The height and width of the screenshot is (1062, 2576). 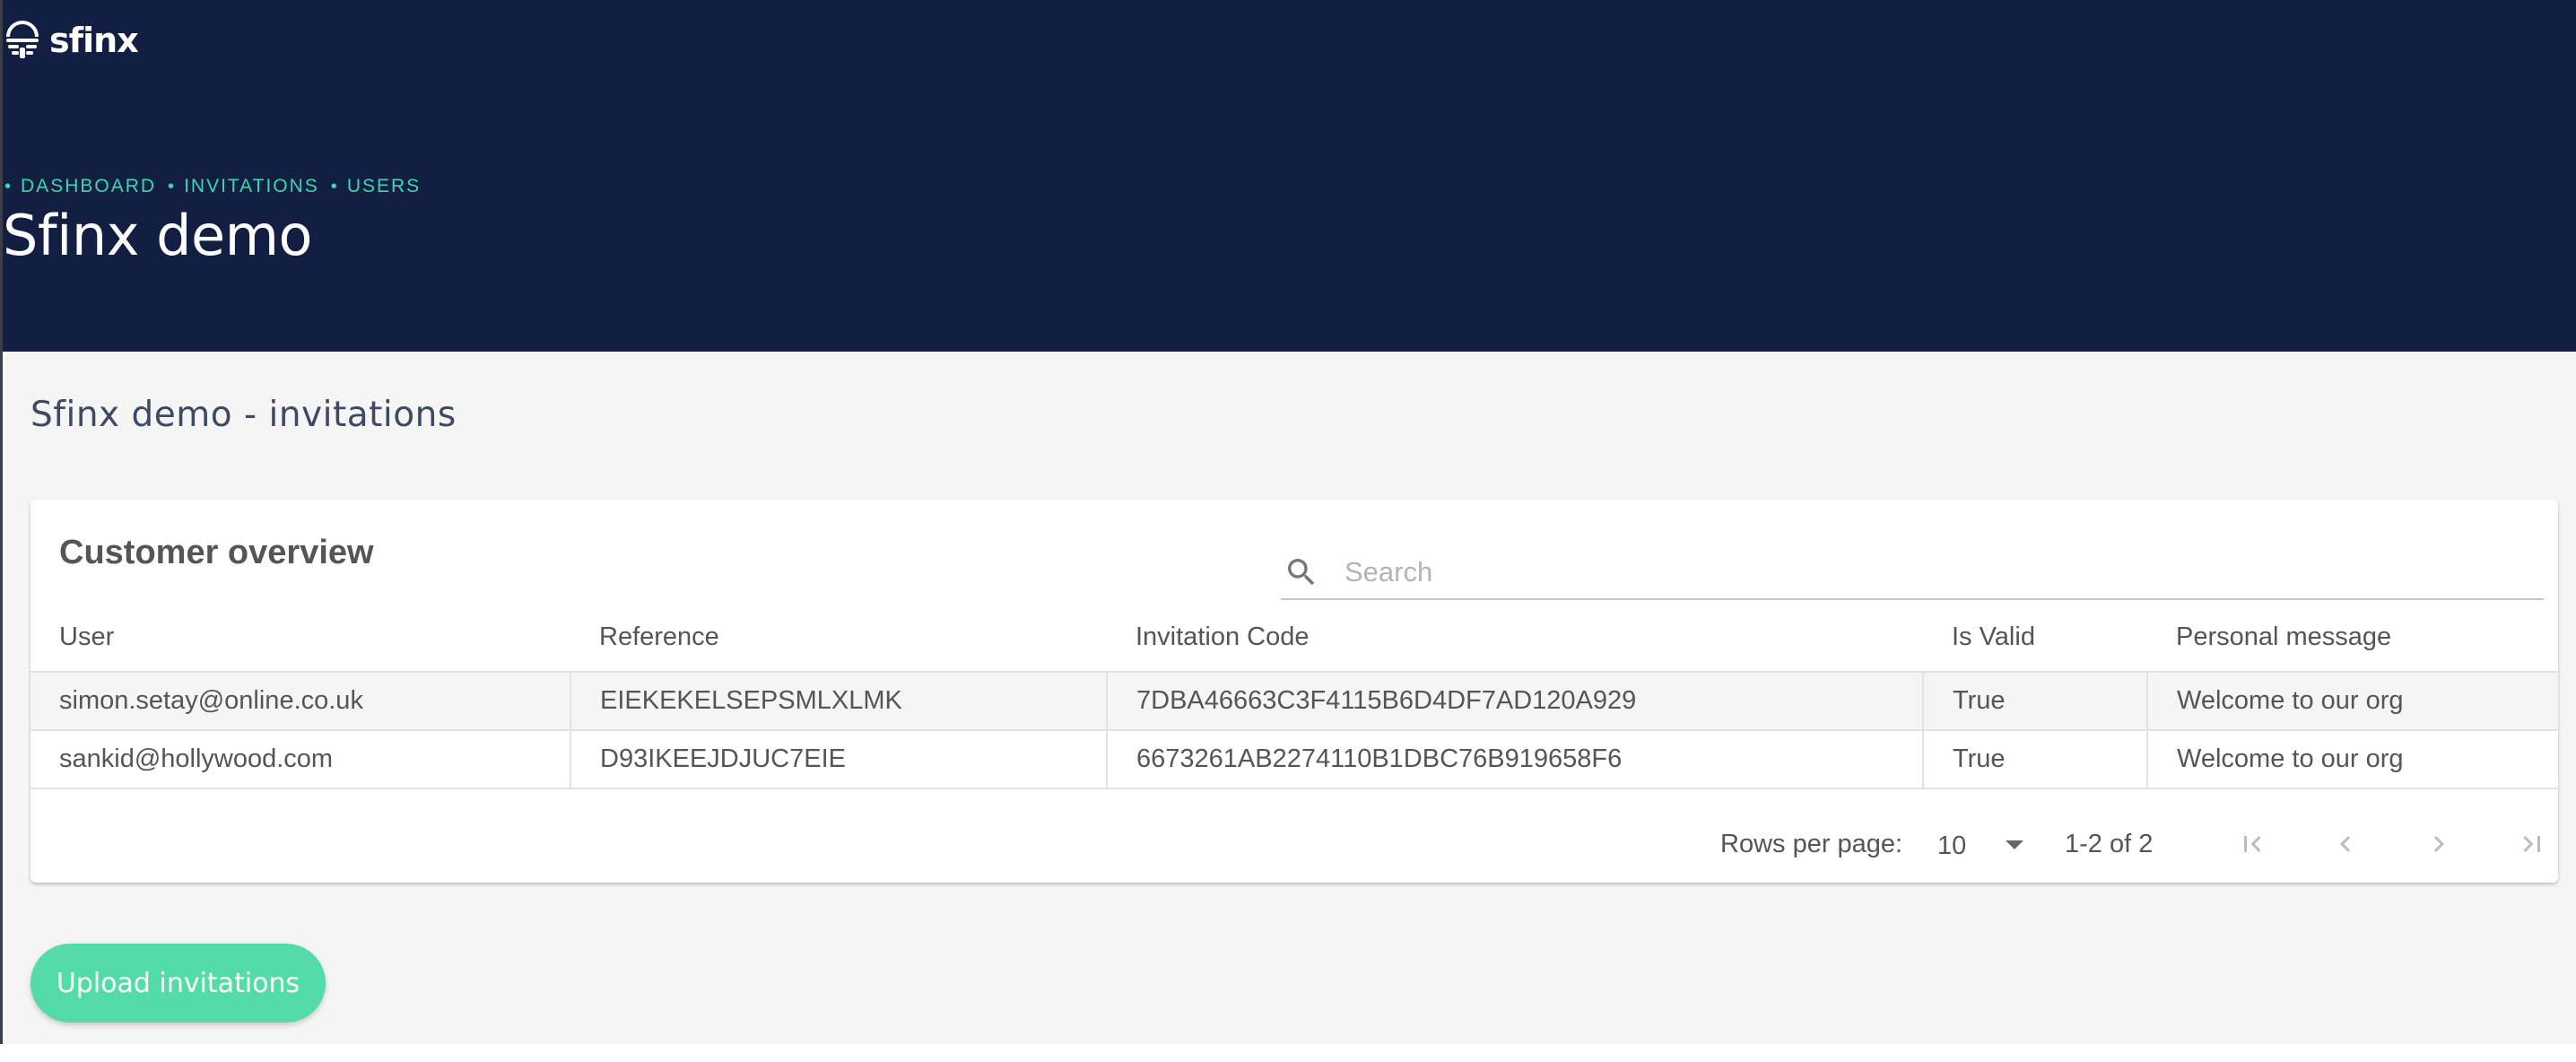 I want to click on column-header-invitation-code: Invitation Code, so click(x=1515, y=638).